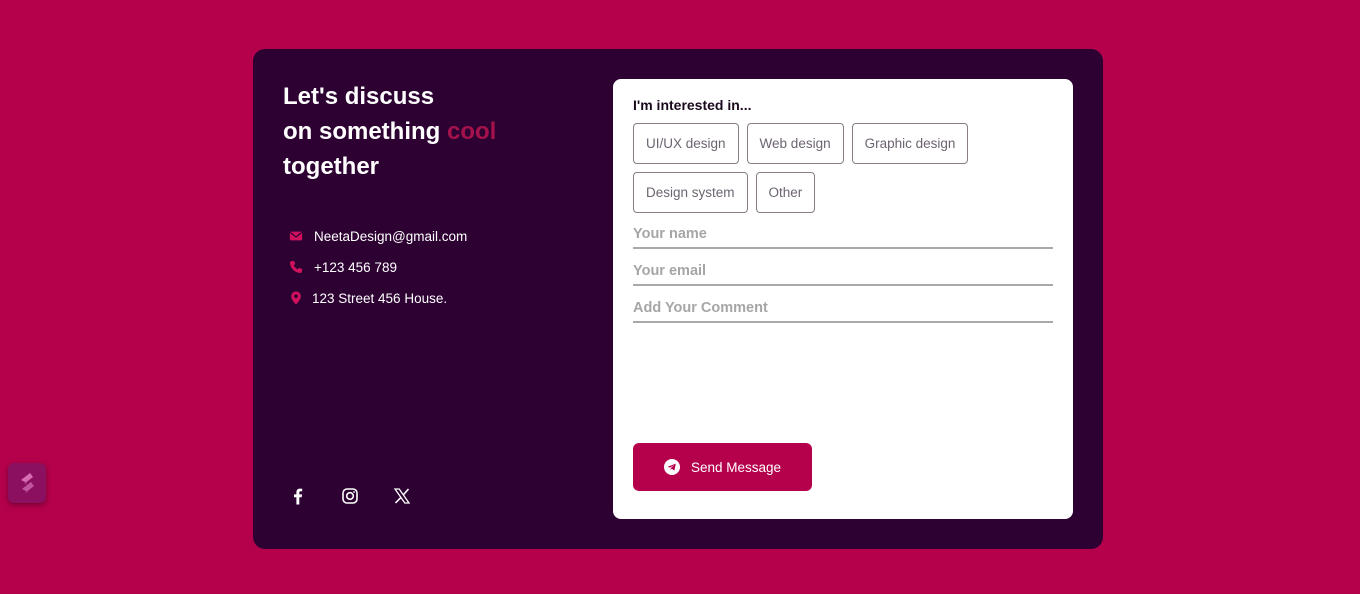 The width and height of the screenshot is (1360, 594). I want to click on comment-input, so click(843, 309).